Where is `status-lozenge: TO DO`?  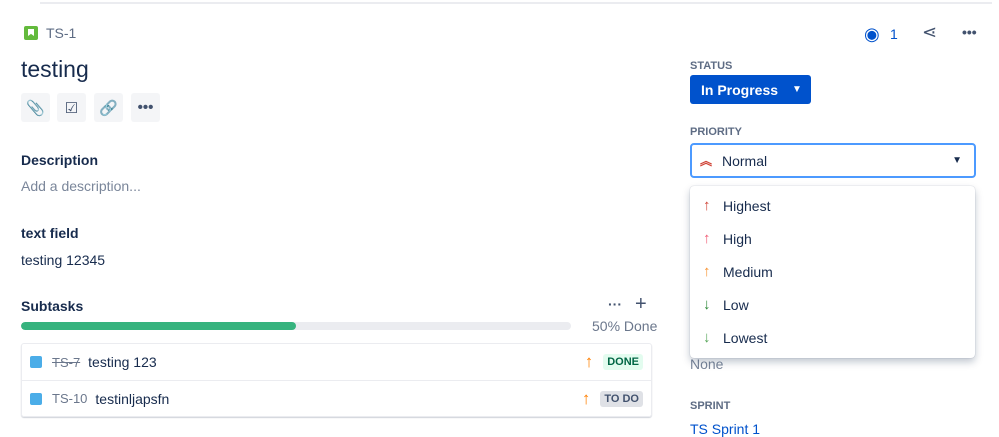 status-lozenge: TO DO is located at coordinates (621, 398).